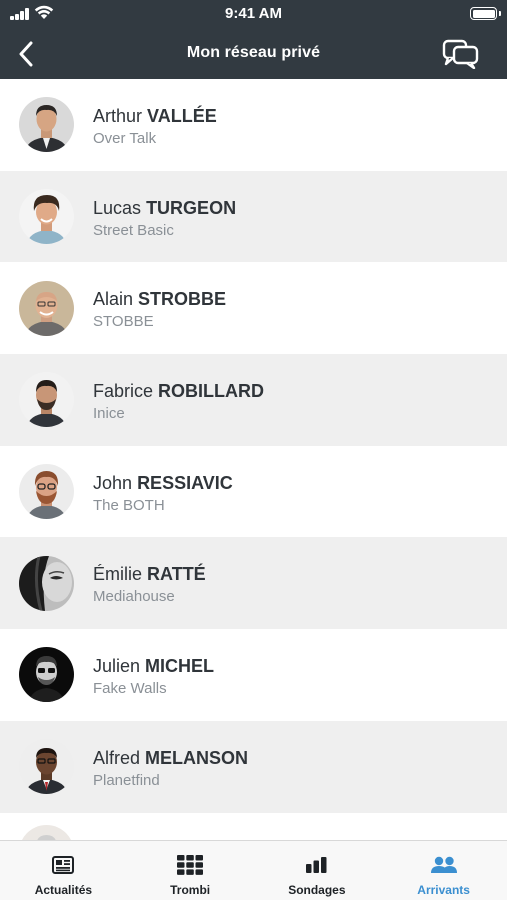 The image size is (507, 900). I want to click on nav-row: Mon réseau privé, so click(253, 53).